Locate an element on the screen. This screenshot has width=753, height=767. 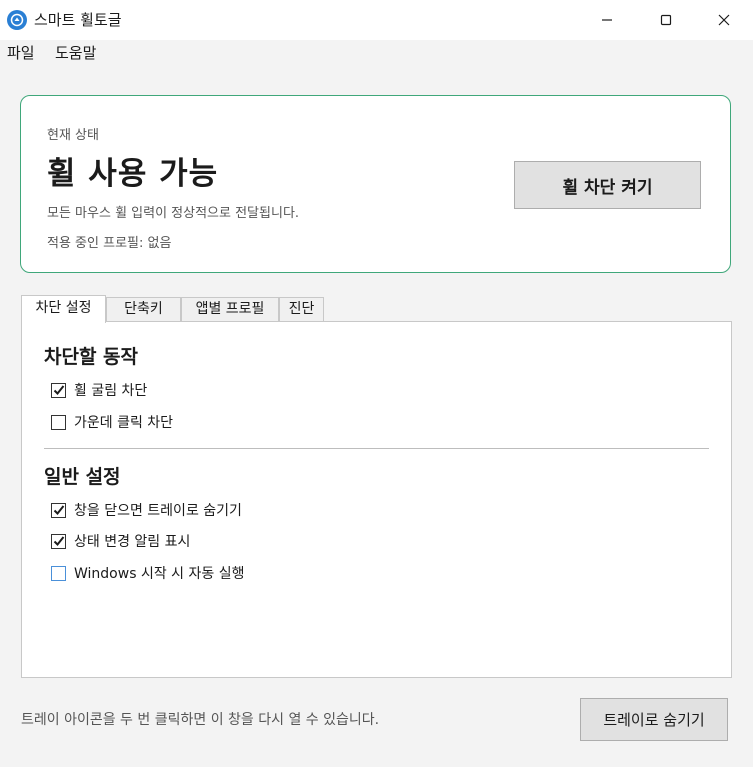
option-show-status-notifications: 상태 변경 알림 표시 is located at coordinates (120, 541).